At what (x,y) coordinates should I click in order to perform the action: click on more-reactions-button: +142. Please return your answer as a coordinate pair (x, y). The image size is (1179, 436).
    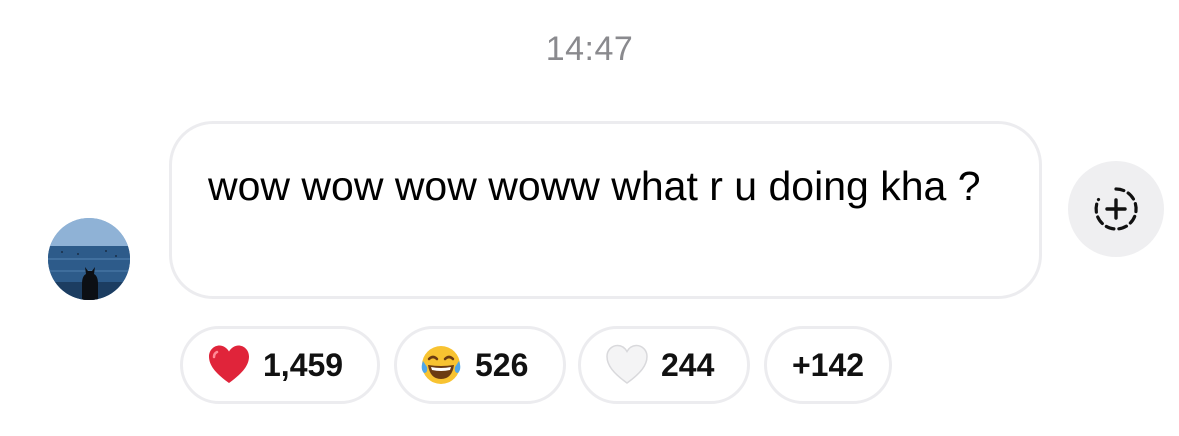
    Looking at the image, I should click on (828, 365).